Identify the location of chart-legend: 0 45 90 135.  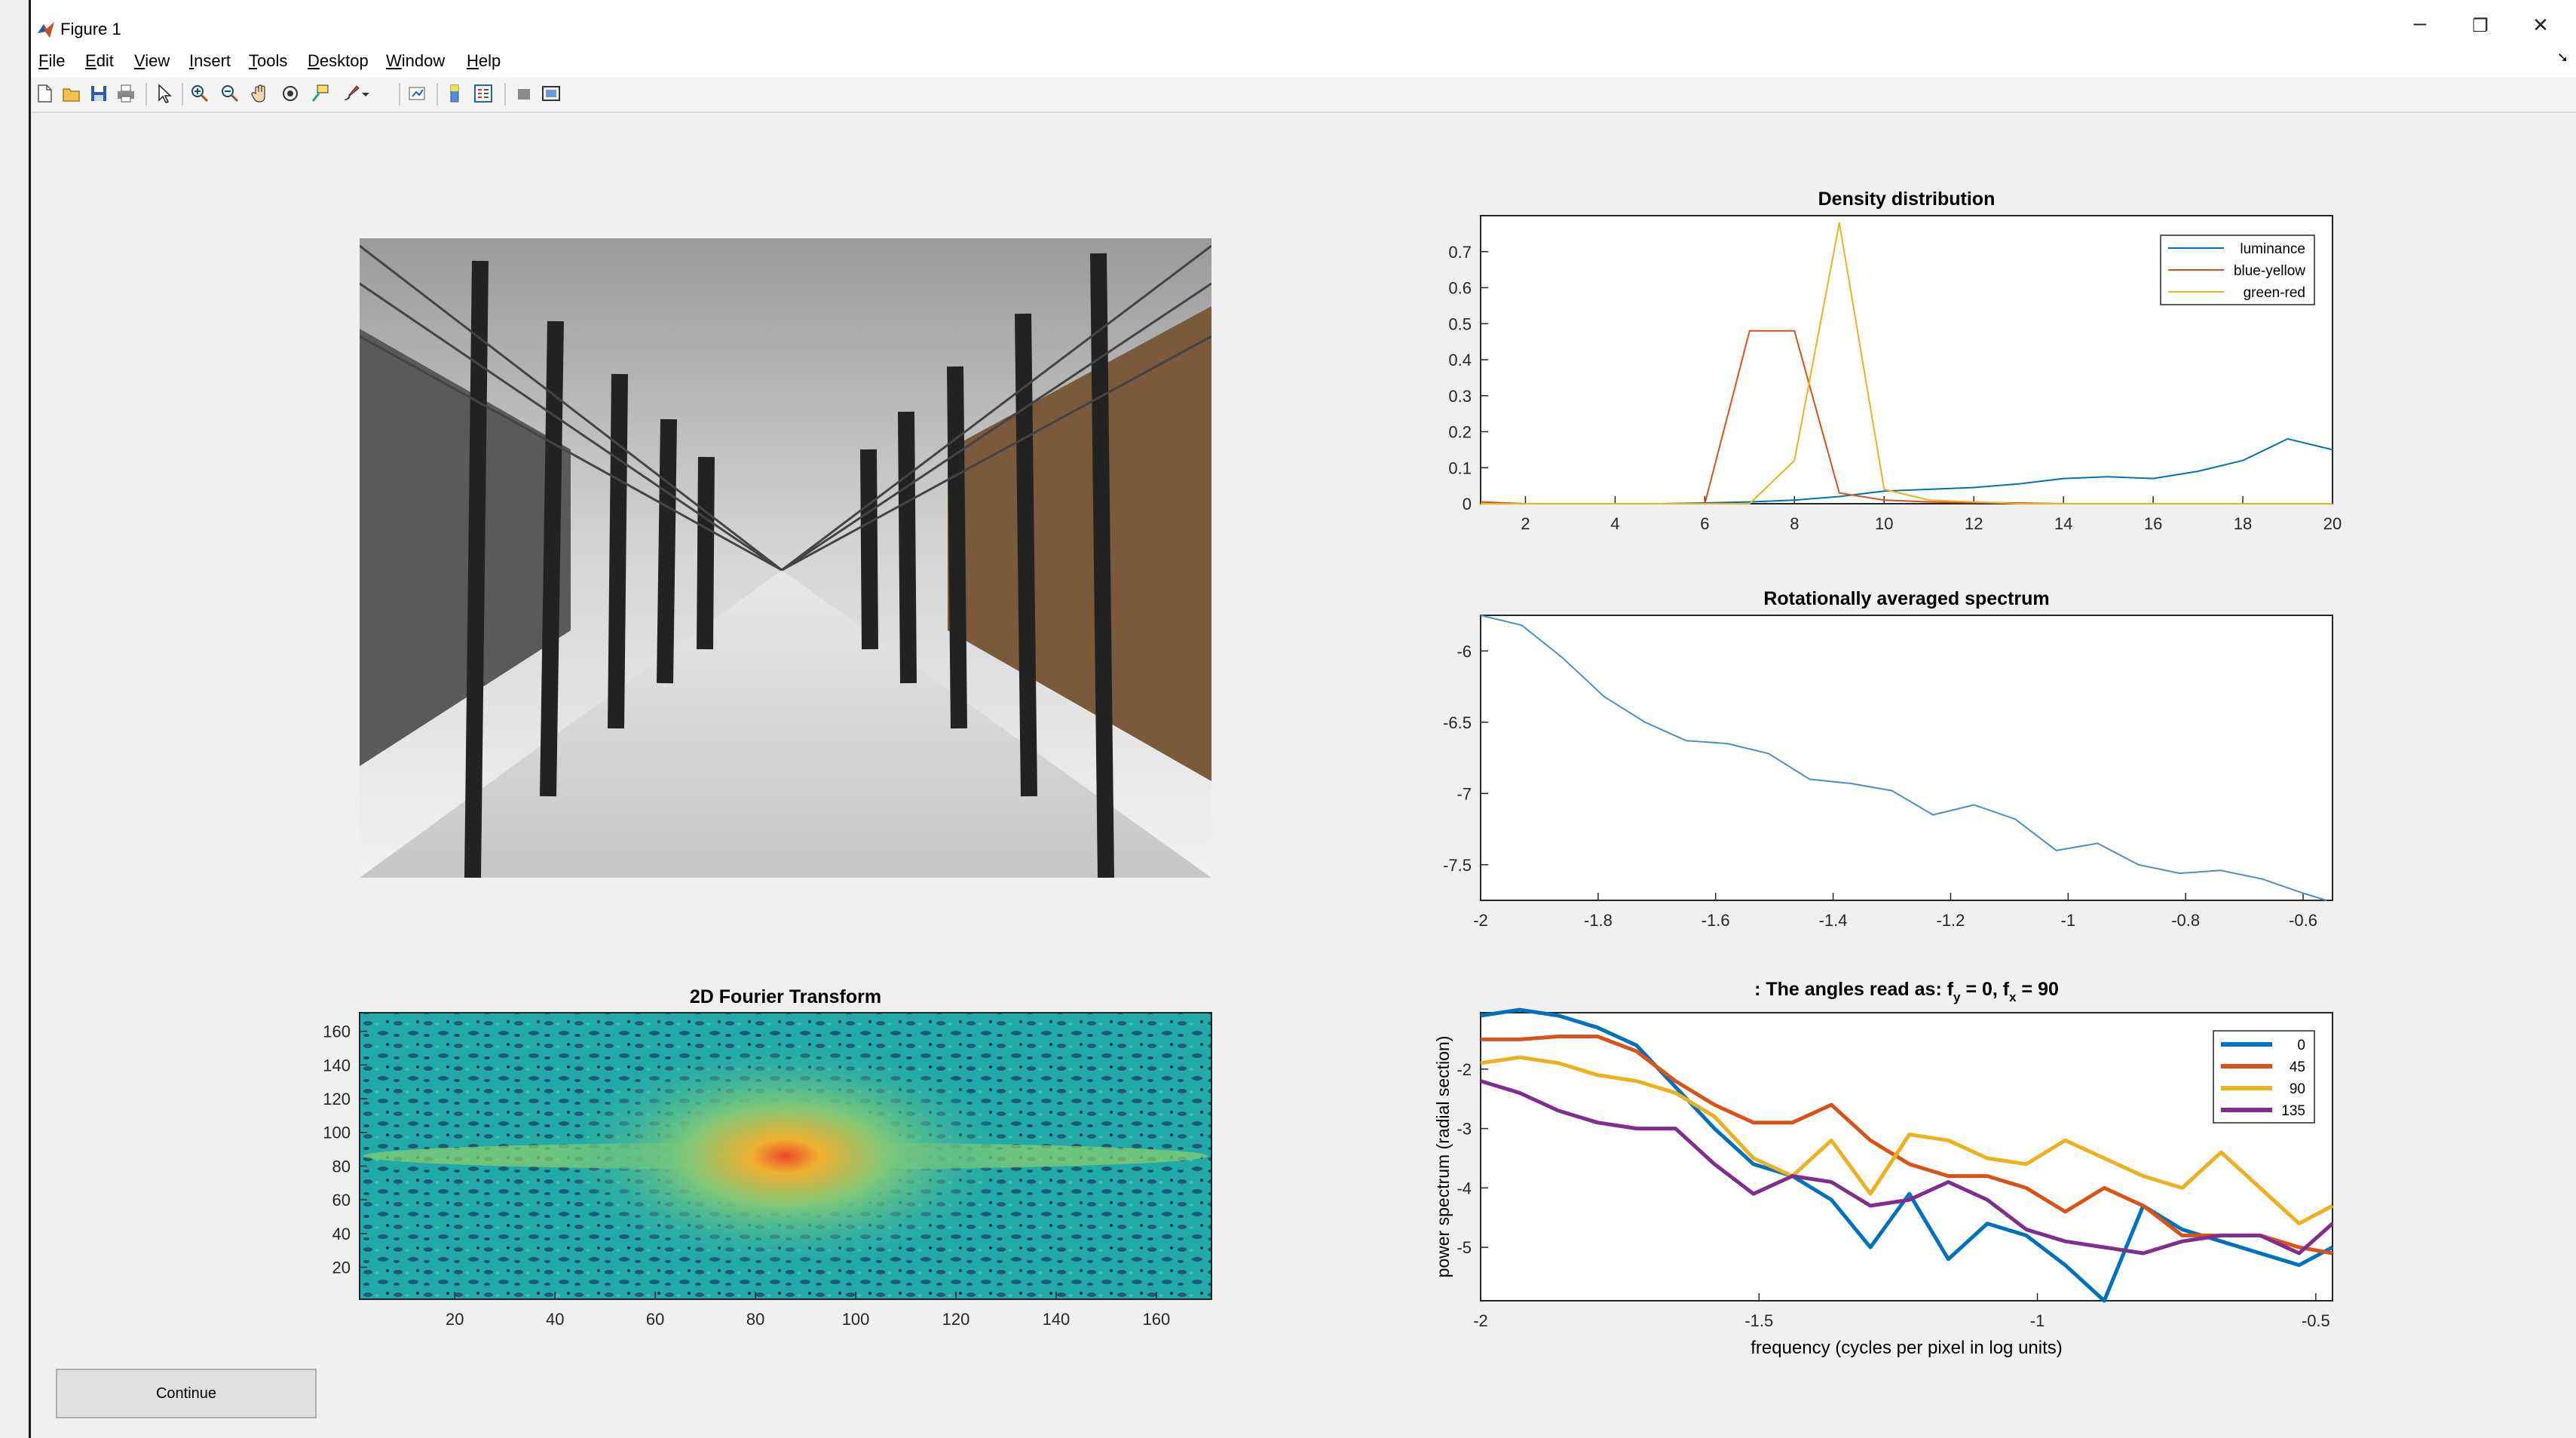
(2264, 1077).